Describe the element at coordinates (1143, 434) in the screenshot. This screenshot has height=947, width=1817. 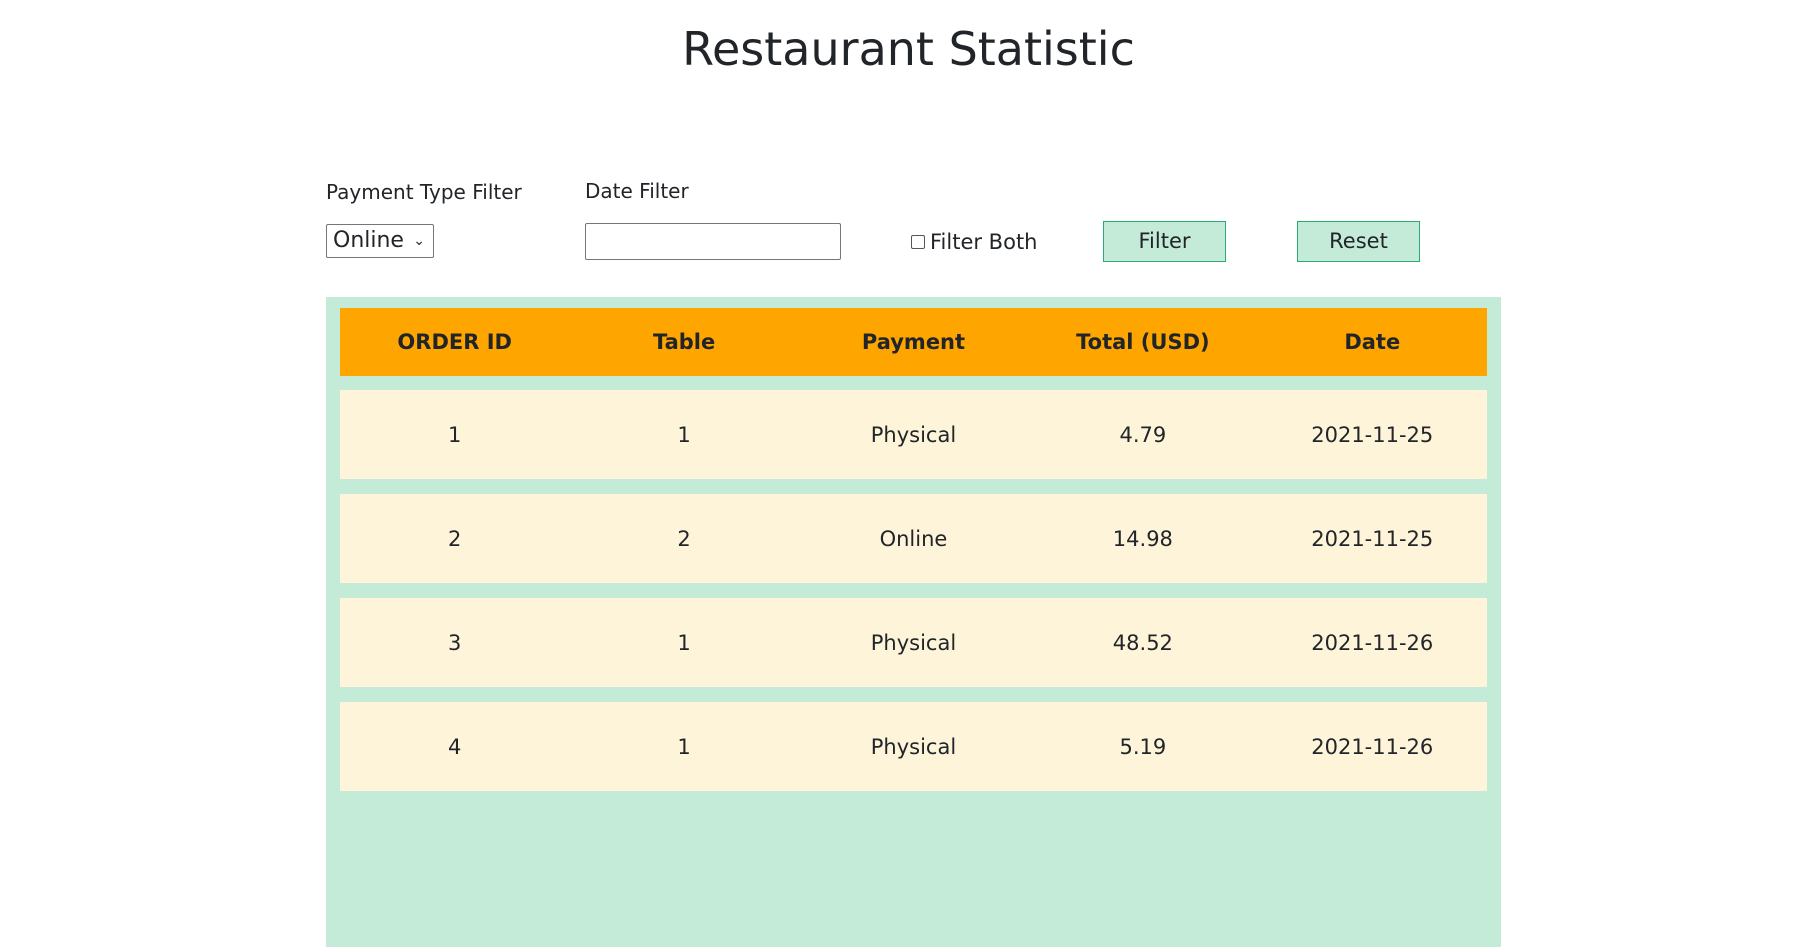
I see `cell-total: 4.79` at that location.